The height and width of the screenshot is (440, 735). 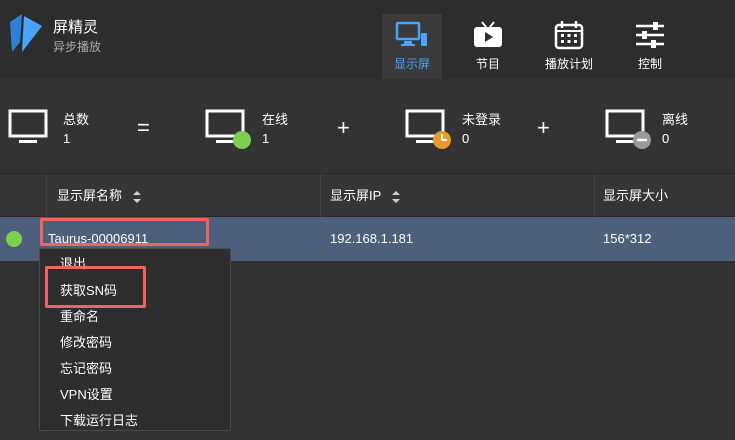 I want to click on monitor-icon, so click(x=28, y=126).